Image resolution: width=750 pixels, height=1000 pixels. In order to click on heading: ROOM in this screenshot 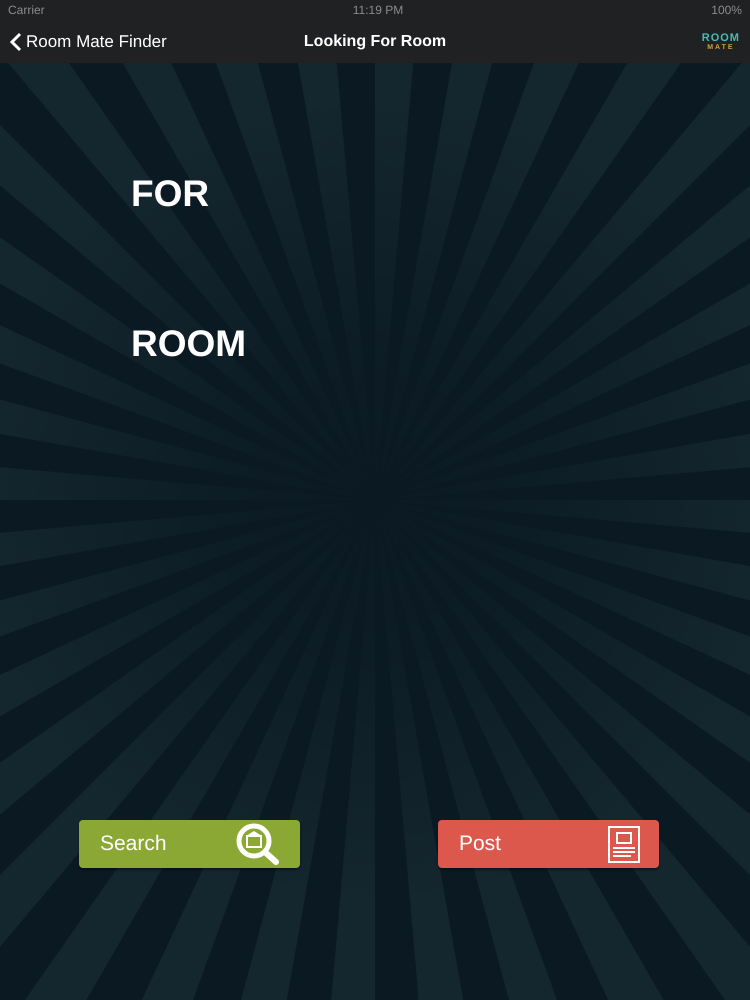, I will do `click(188, 343)`.